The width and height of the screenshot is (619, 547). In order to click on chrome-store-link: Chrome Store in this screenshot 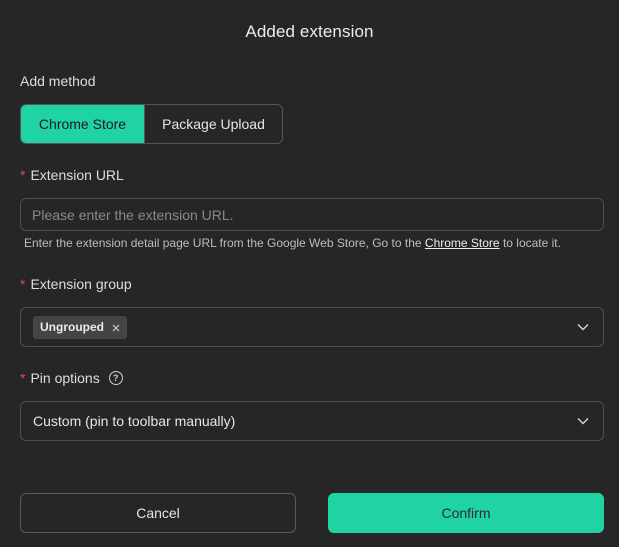, I will do `click(462, 243)`.